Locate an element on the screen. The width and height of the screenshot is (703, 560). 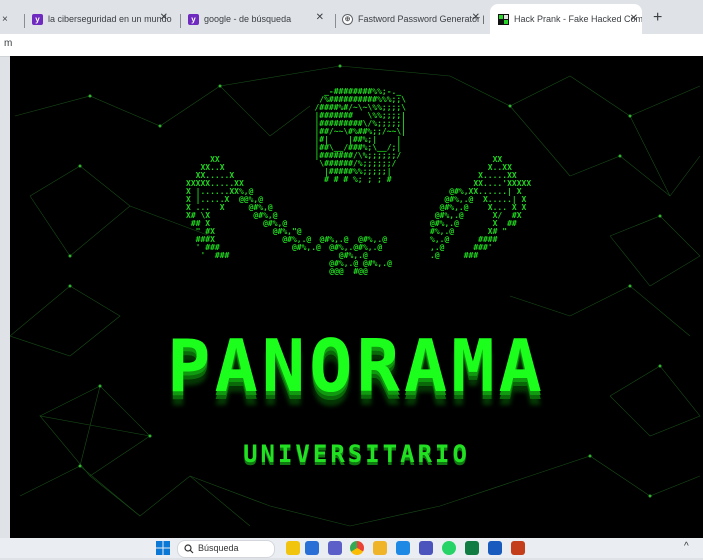
address-text: m is located at coordinates (8, 43).